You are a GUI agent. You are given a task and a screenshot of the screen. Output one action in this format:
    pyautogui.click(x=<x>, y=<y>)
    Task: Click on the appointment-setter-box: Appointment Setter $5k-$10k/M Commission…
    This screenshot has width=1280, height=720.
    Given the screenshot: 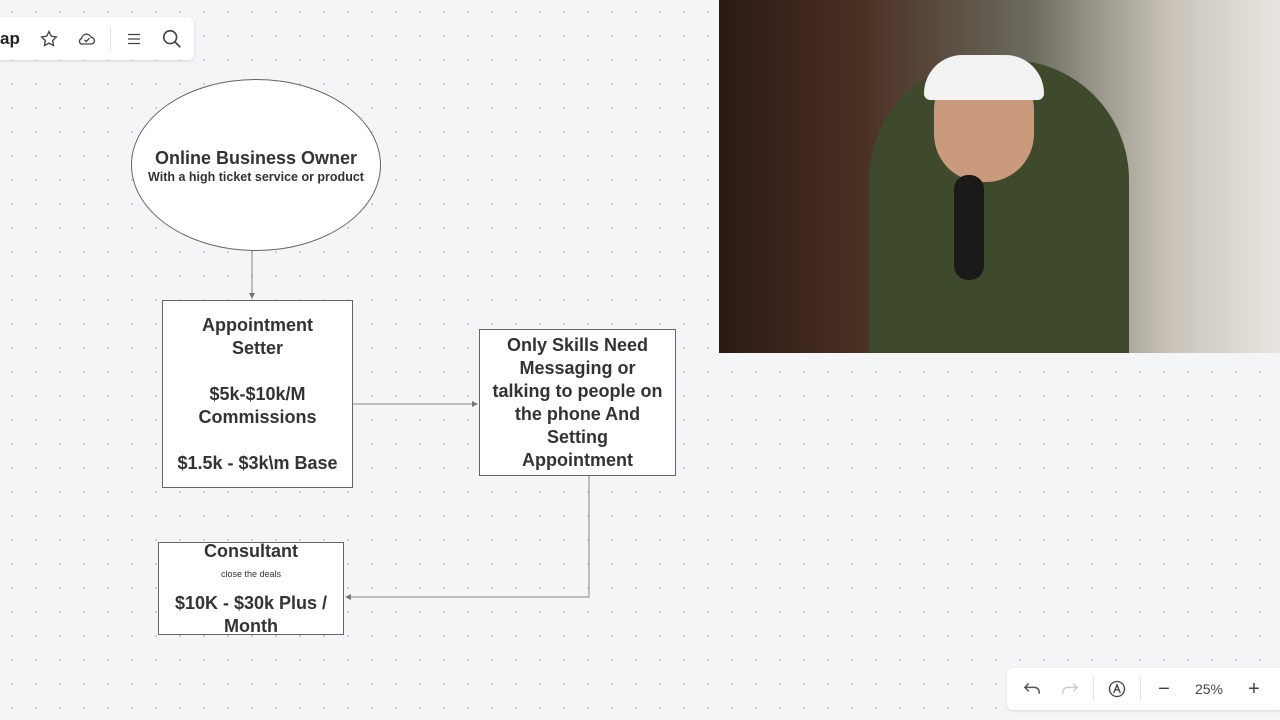 What is the action you would take?
    pyautogui.click(x=257, y=394)
    